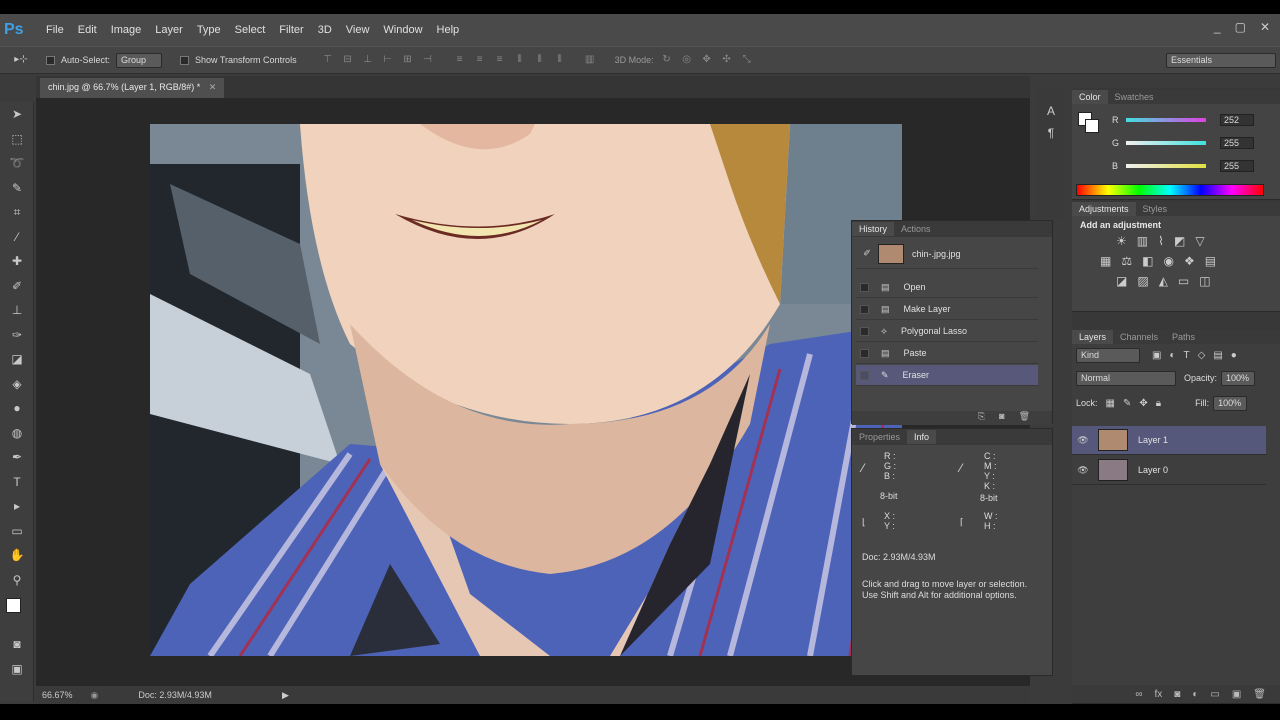 This screenshot has height=720, width=1280. Describe the element at coordinates (55, 30) in the screenshot. I see `menu-file: File` at that location.